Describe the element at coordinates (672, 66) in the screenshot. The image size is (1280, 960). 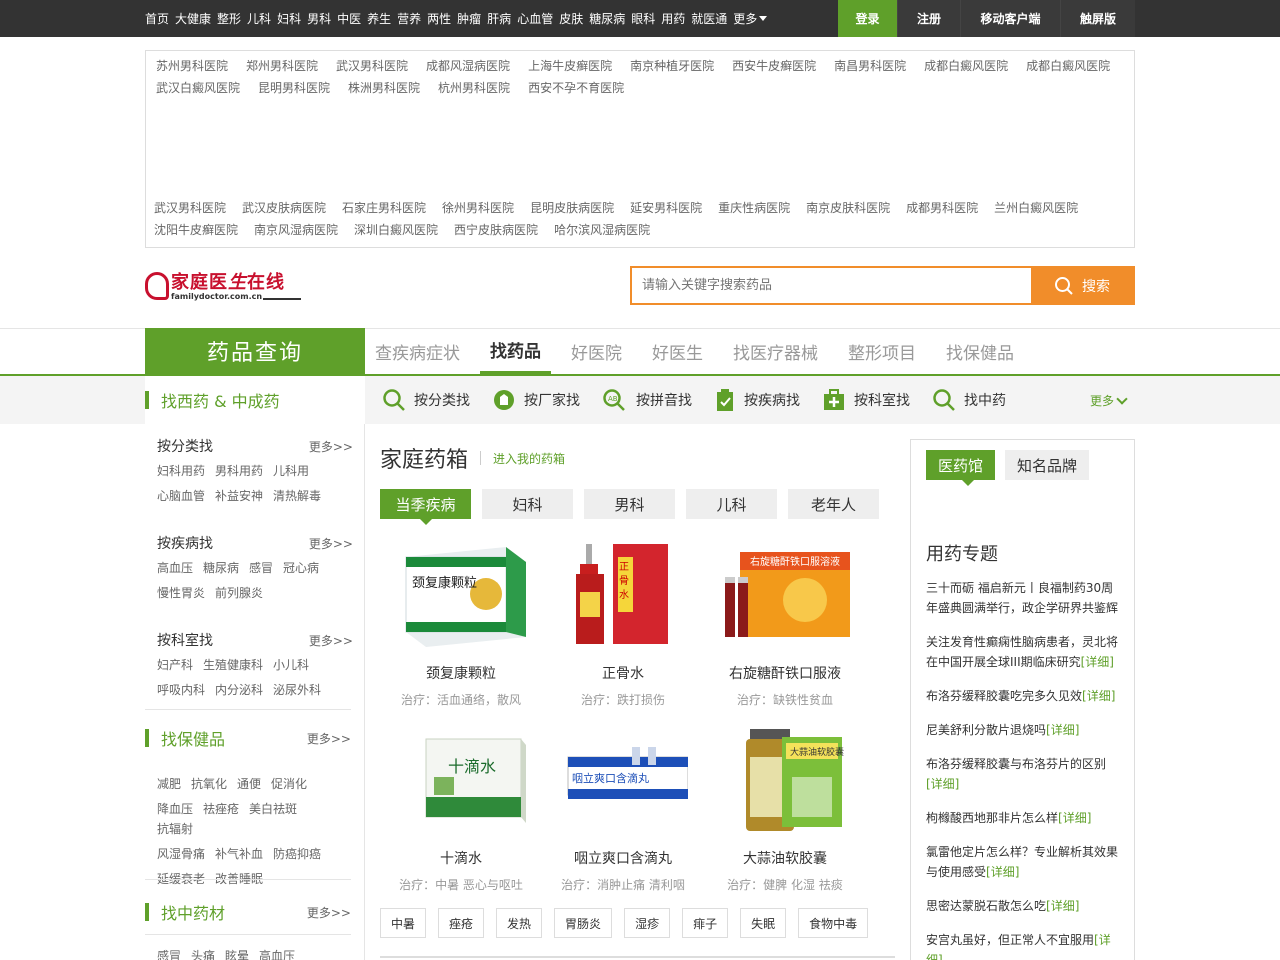
I see `hospital-link: 南京种植牙医院` at that location.